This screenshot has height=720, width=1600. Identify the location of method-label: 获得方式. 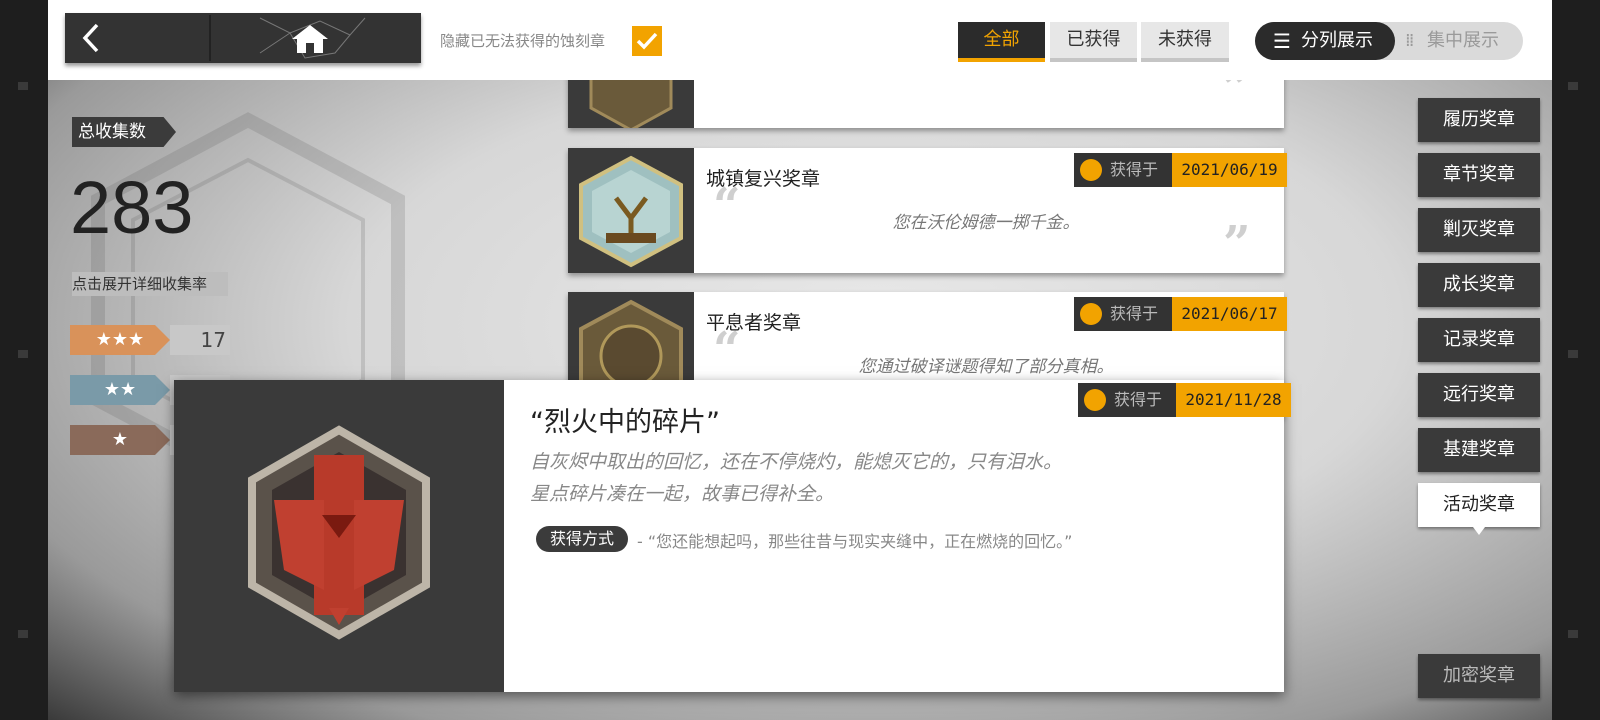
(582, 539).